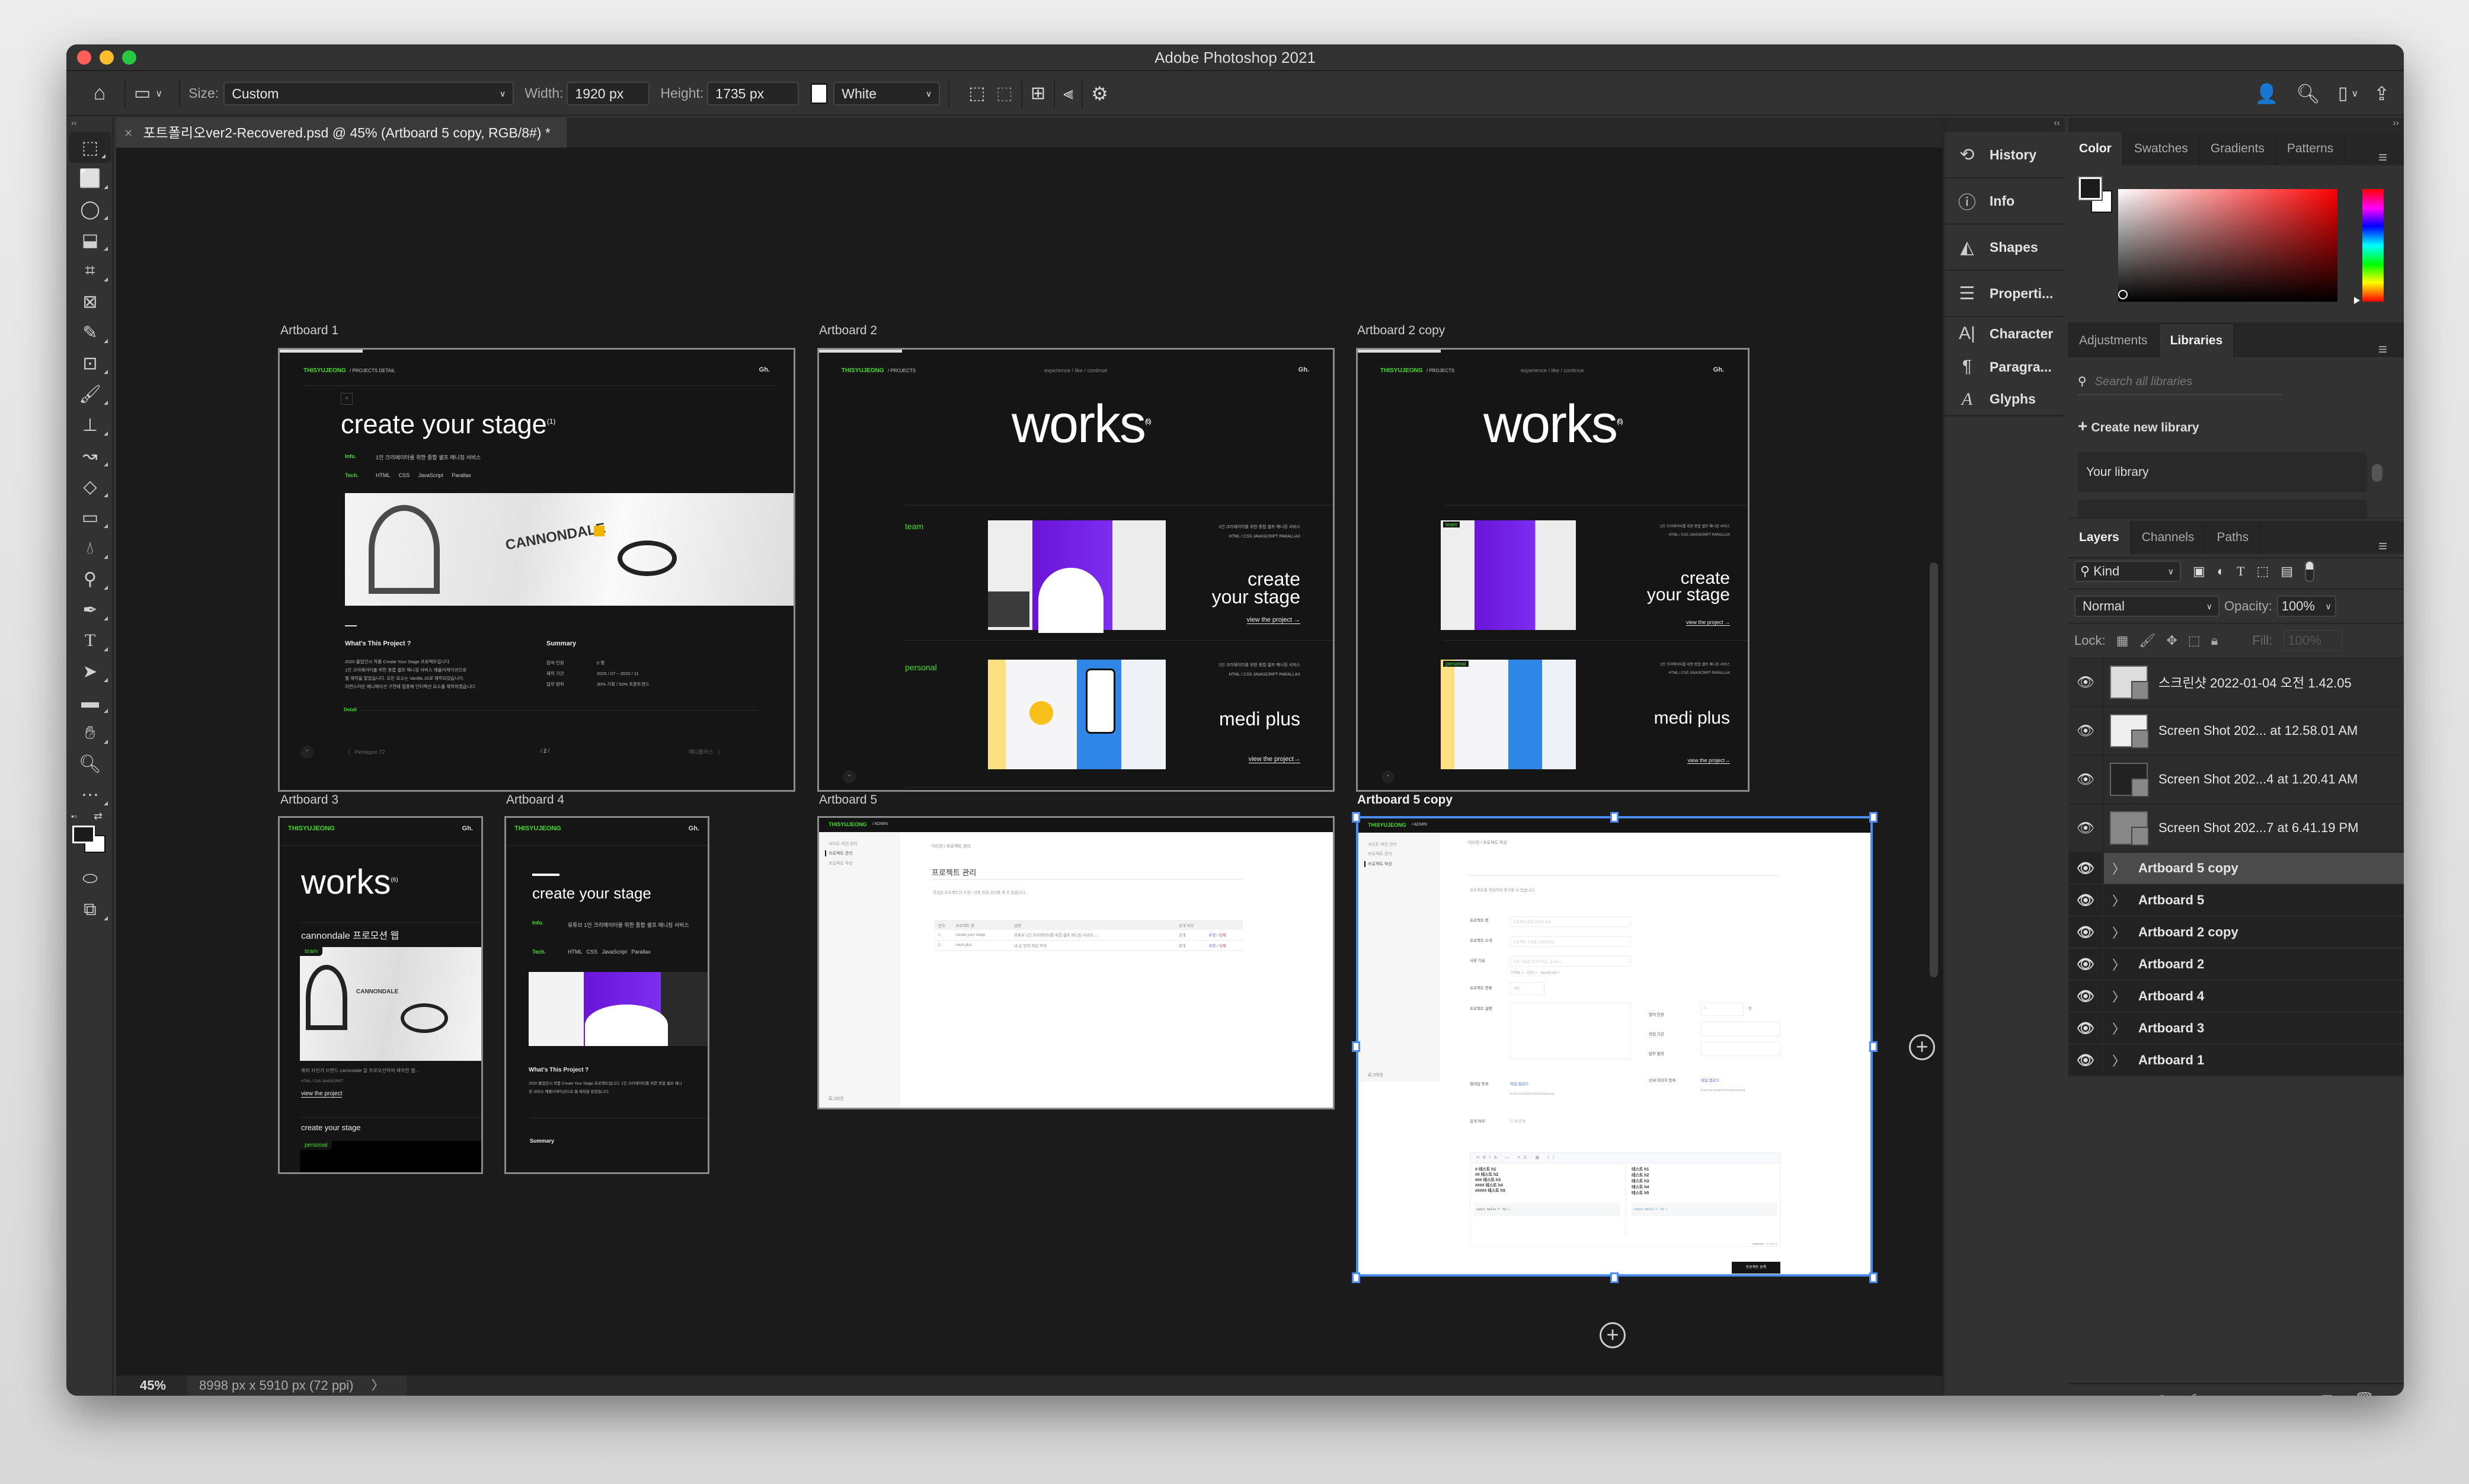 Image resolution: width=2469 pixels, height=1484 pixels. Describe the element at coordinates (608, 93) in the screenshot. I see `width-input: 1920 px` at that location.